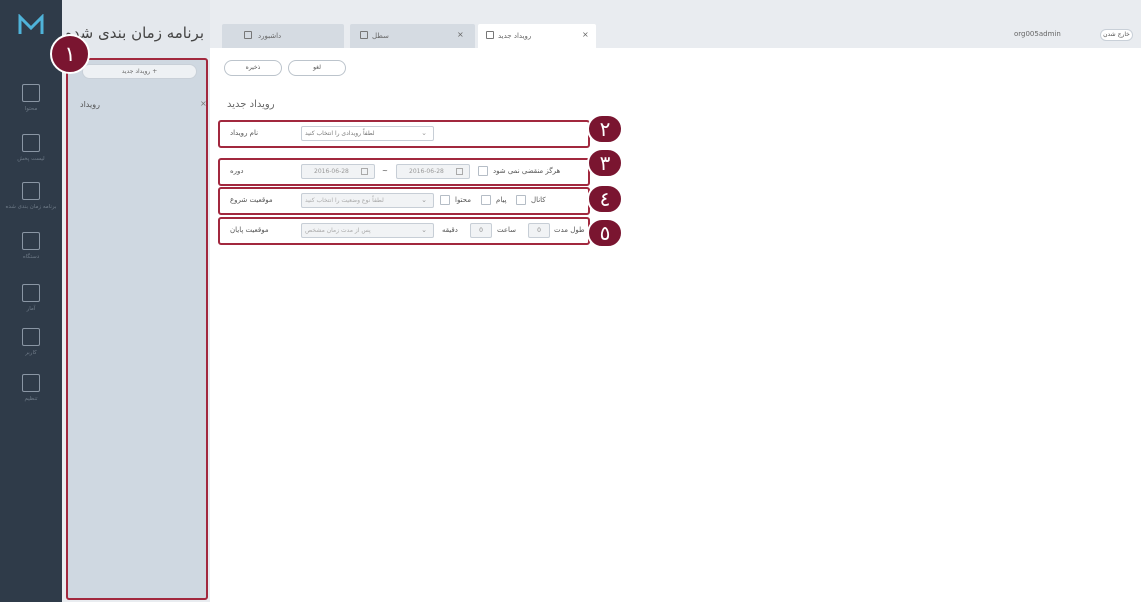 Image resolution: width=1141 pixels, height=602 pixels. I want to click on end-position-label: موقعیت پایان, so click(249, 230).